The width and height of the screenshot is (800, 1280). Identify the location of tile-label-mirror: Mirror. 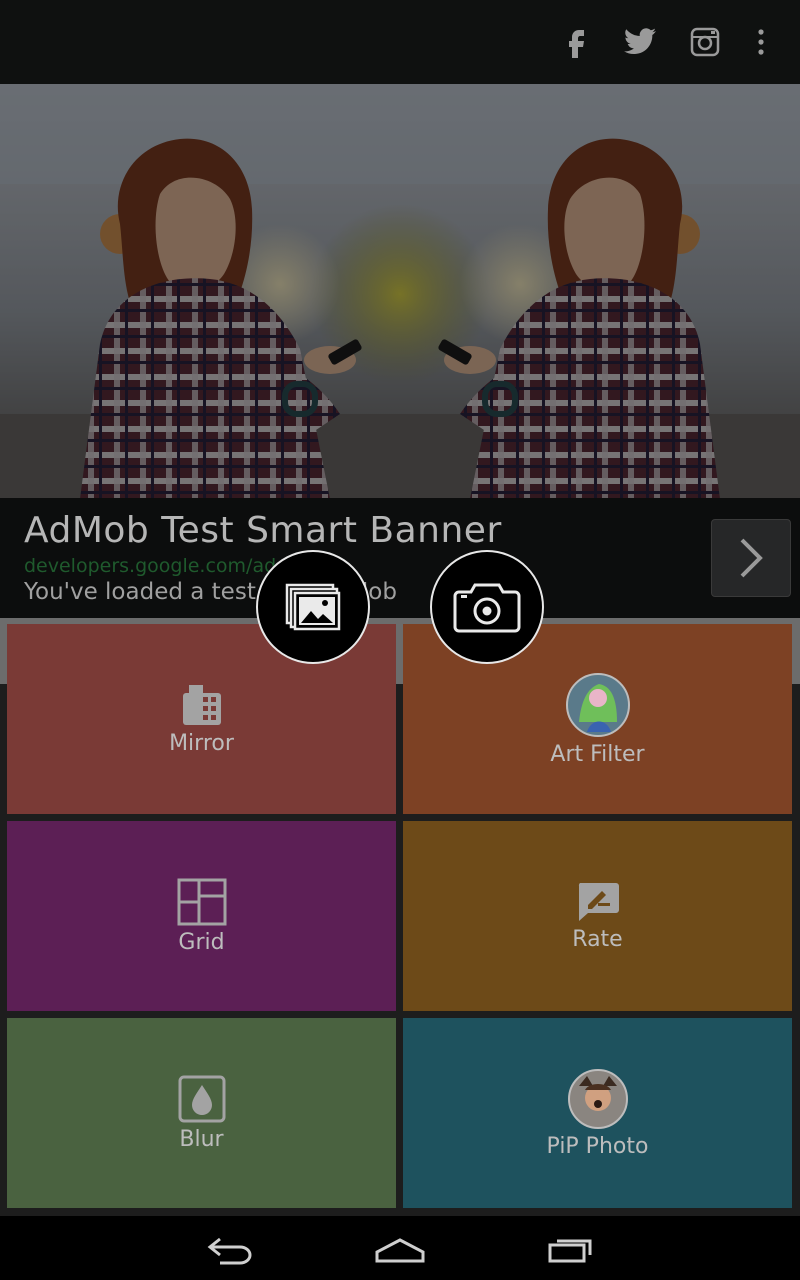
(201, 743).